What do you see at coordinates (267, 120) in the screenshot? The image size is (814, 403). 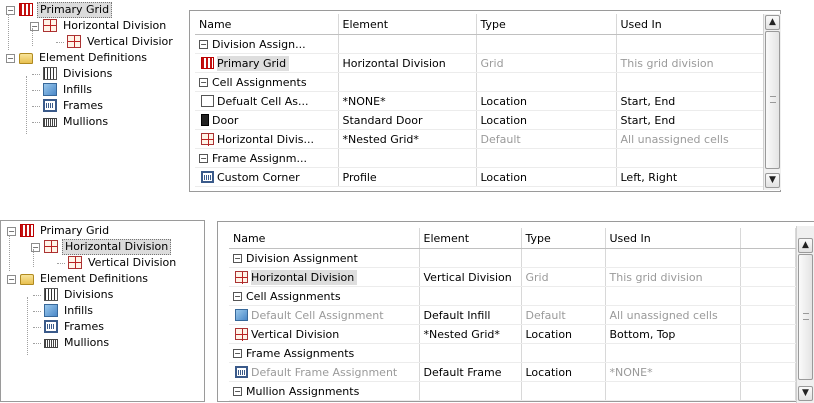 I see `name-cell: Door` at bounding box center [267, 120].